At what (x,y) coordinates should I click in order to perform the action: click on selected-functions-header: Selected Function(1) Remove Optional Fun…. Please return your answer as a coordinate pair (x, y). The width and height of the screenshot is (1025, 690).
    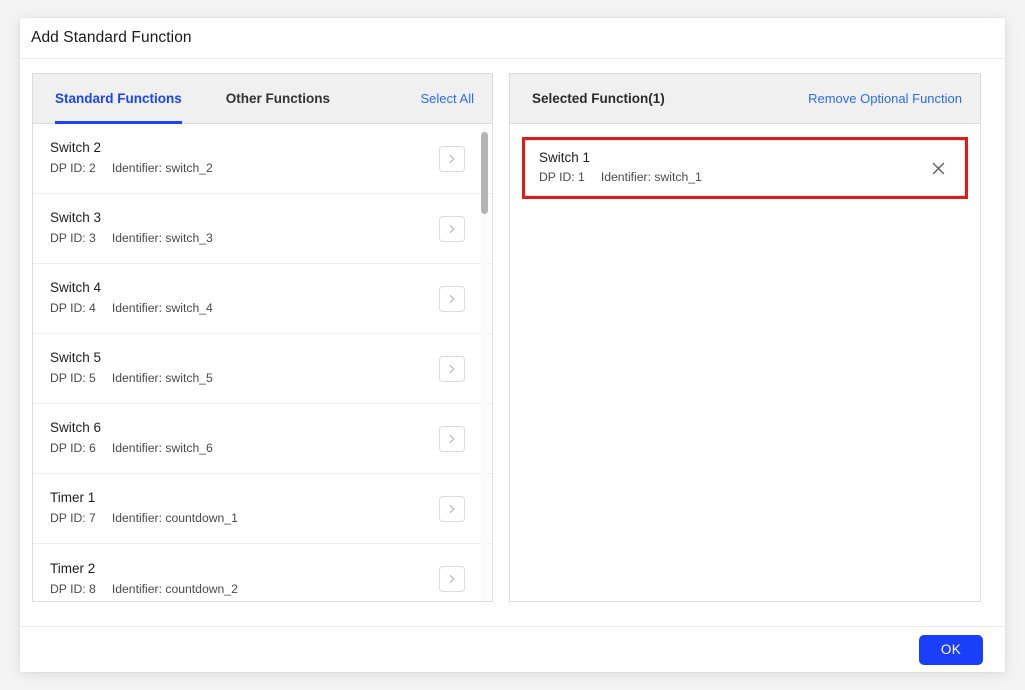
    Looking at the image, I should click on (745, 99).